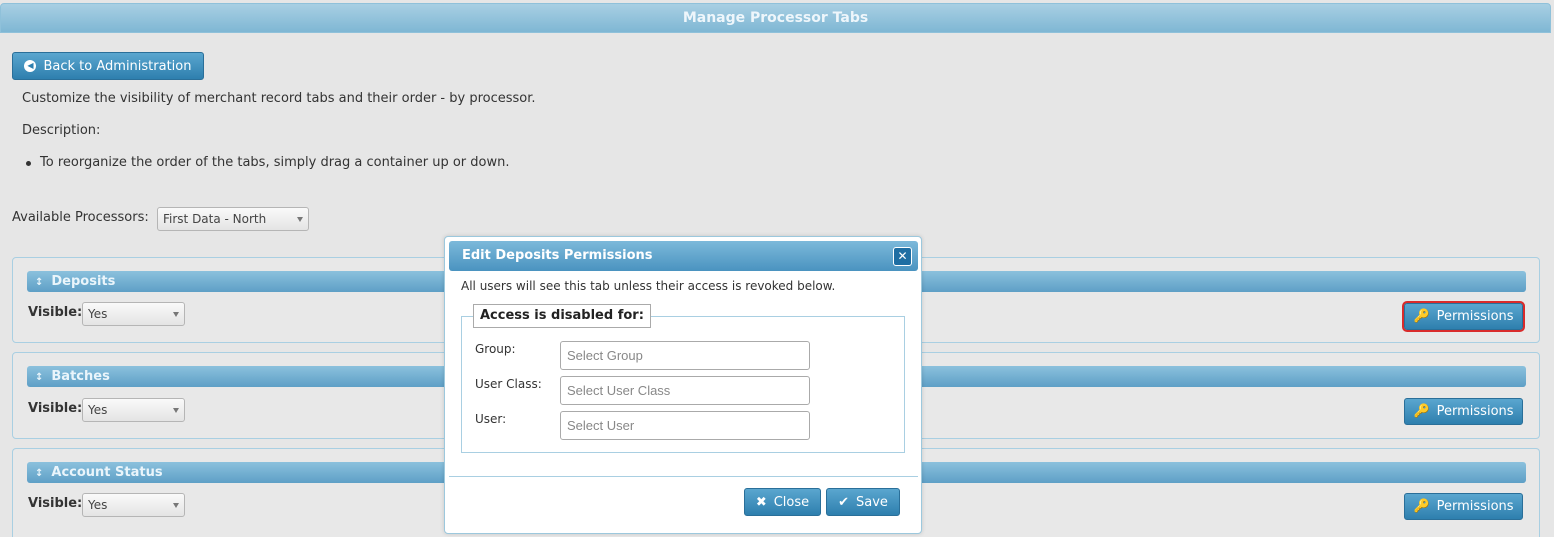 This screenshot has width=1554, height=537. I want to click on user-class-input, so click(685, 390).